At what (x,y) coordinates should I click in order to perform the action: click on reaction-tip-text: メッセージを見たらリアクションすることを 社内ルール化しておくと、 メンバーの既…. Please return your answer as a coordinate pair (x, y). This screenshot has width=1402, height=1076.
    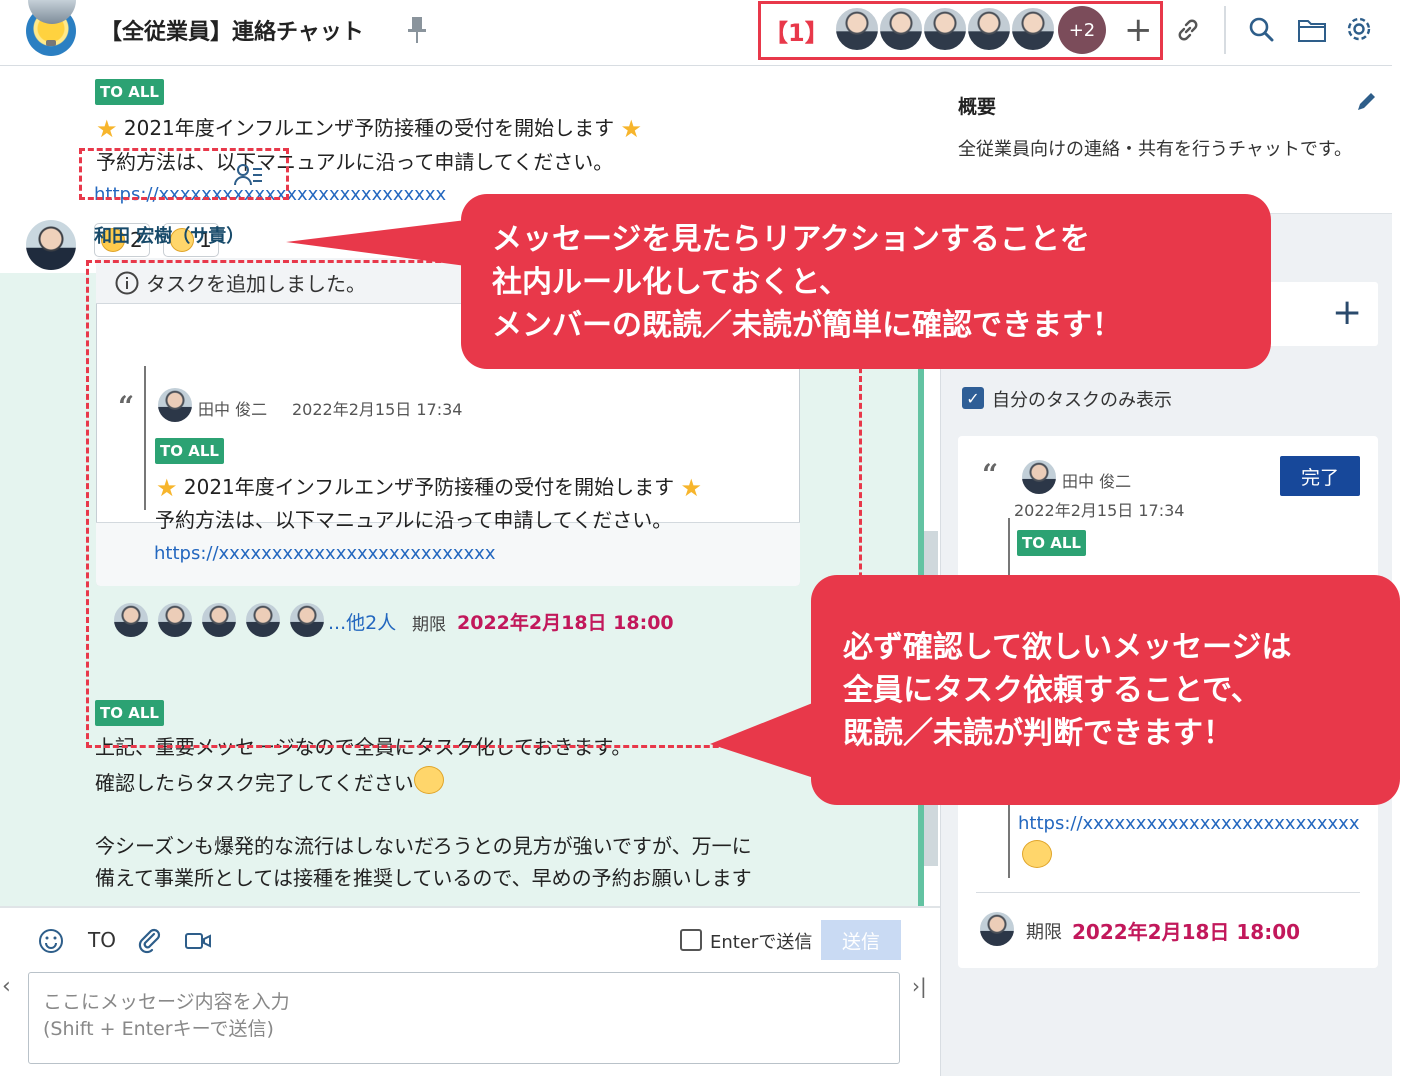
    Looking at the image, I should click on (807, 282).